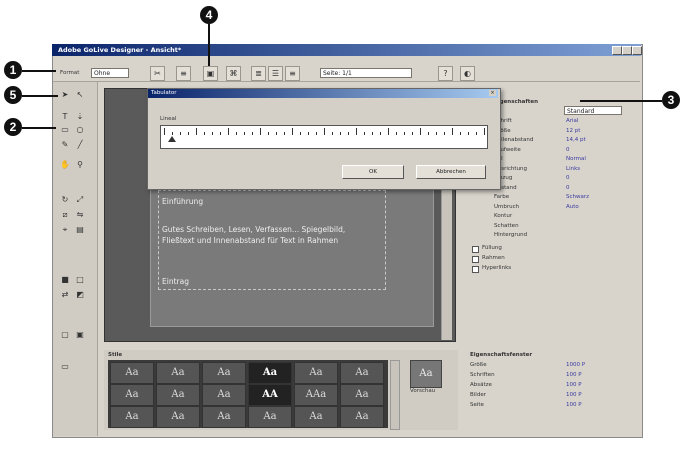 This screenshot has width=691, height=464. What do you see at coordinates (80, 335) in the screenshot?
I see `preview-mode-icon: ▣` at bounding box center [80, 335].